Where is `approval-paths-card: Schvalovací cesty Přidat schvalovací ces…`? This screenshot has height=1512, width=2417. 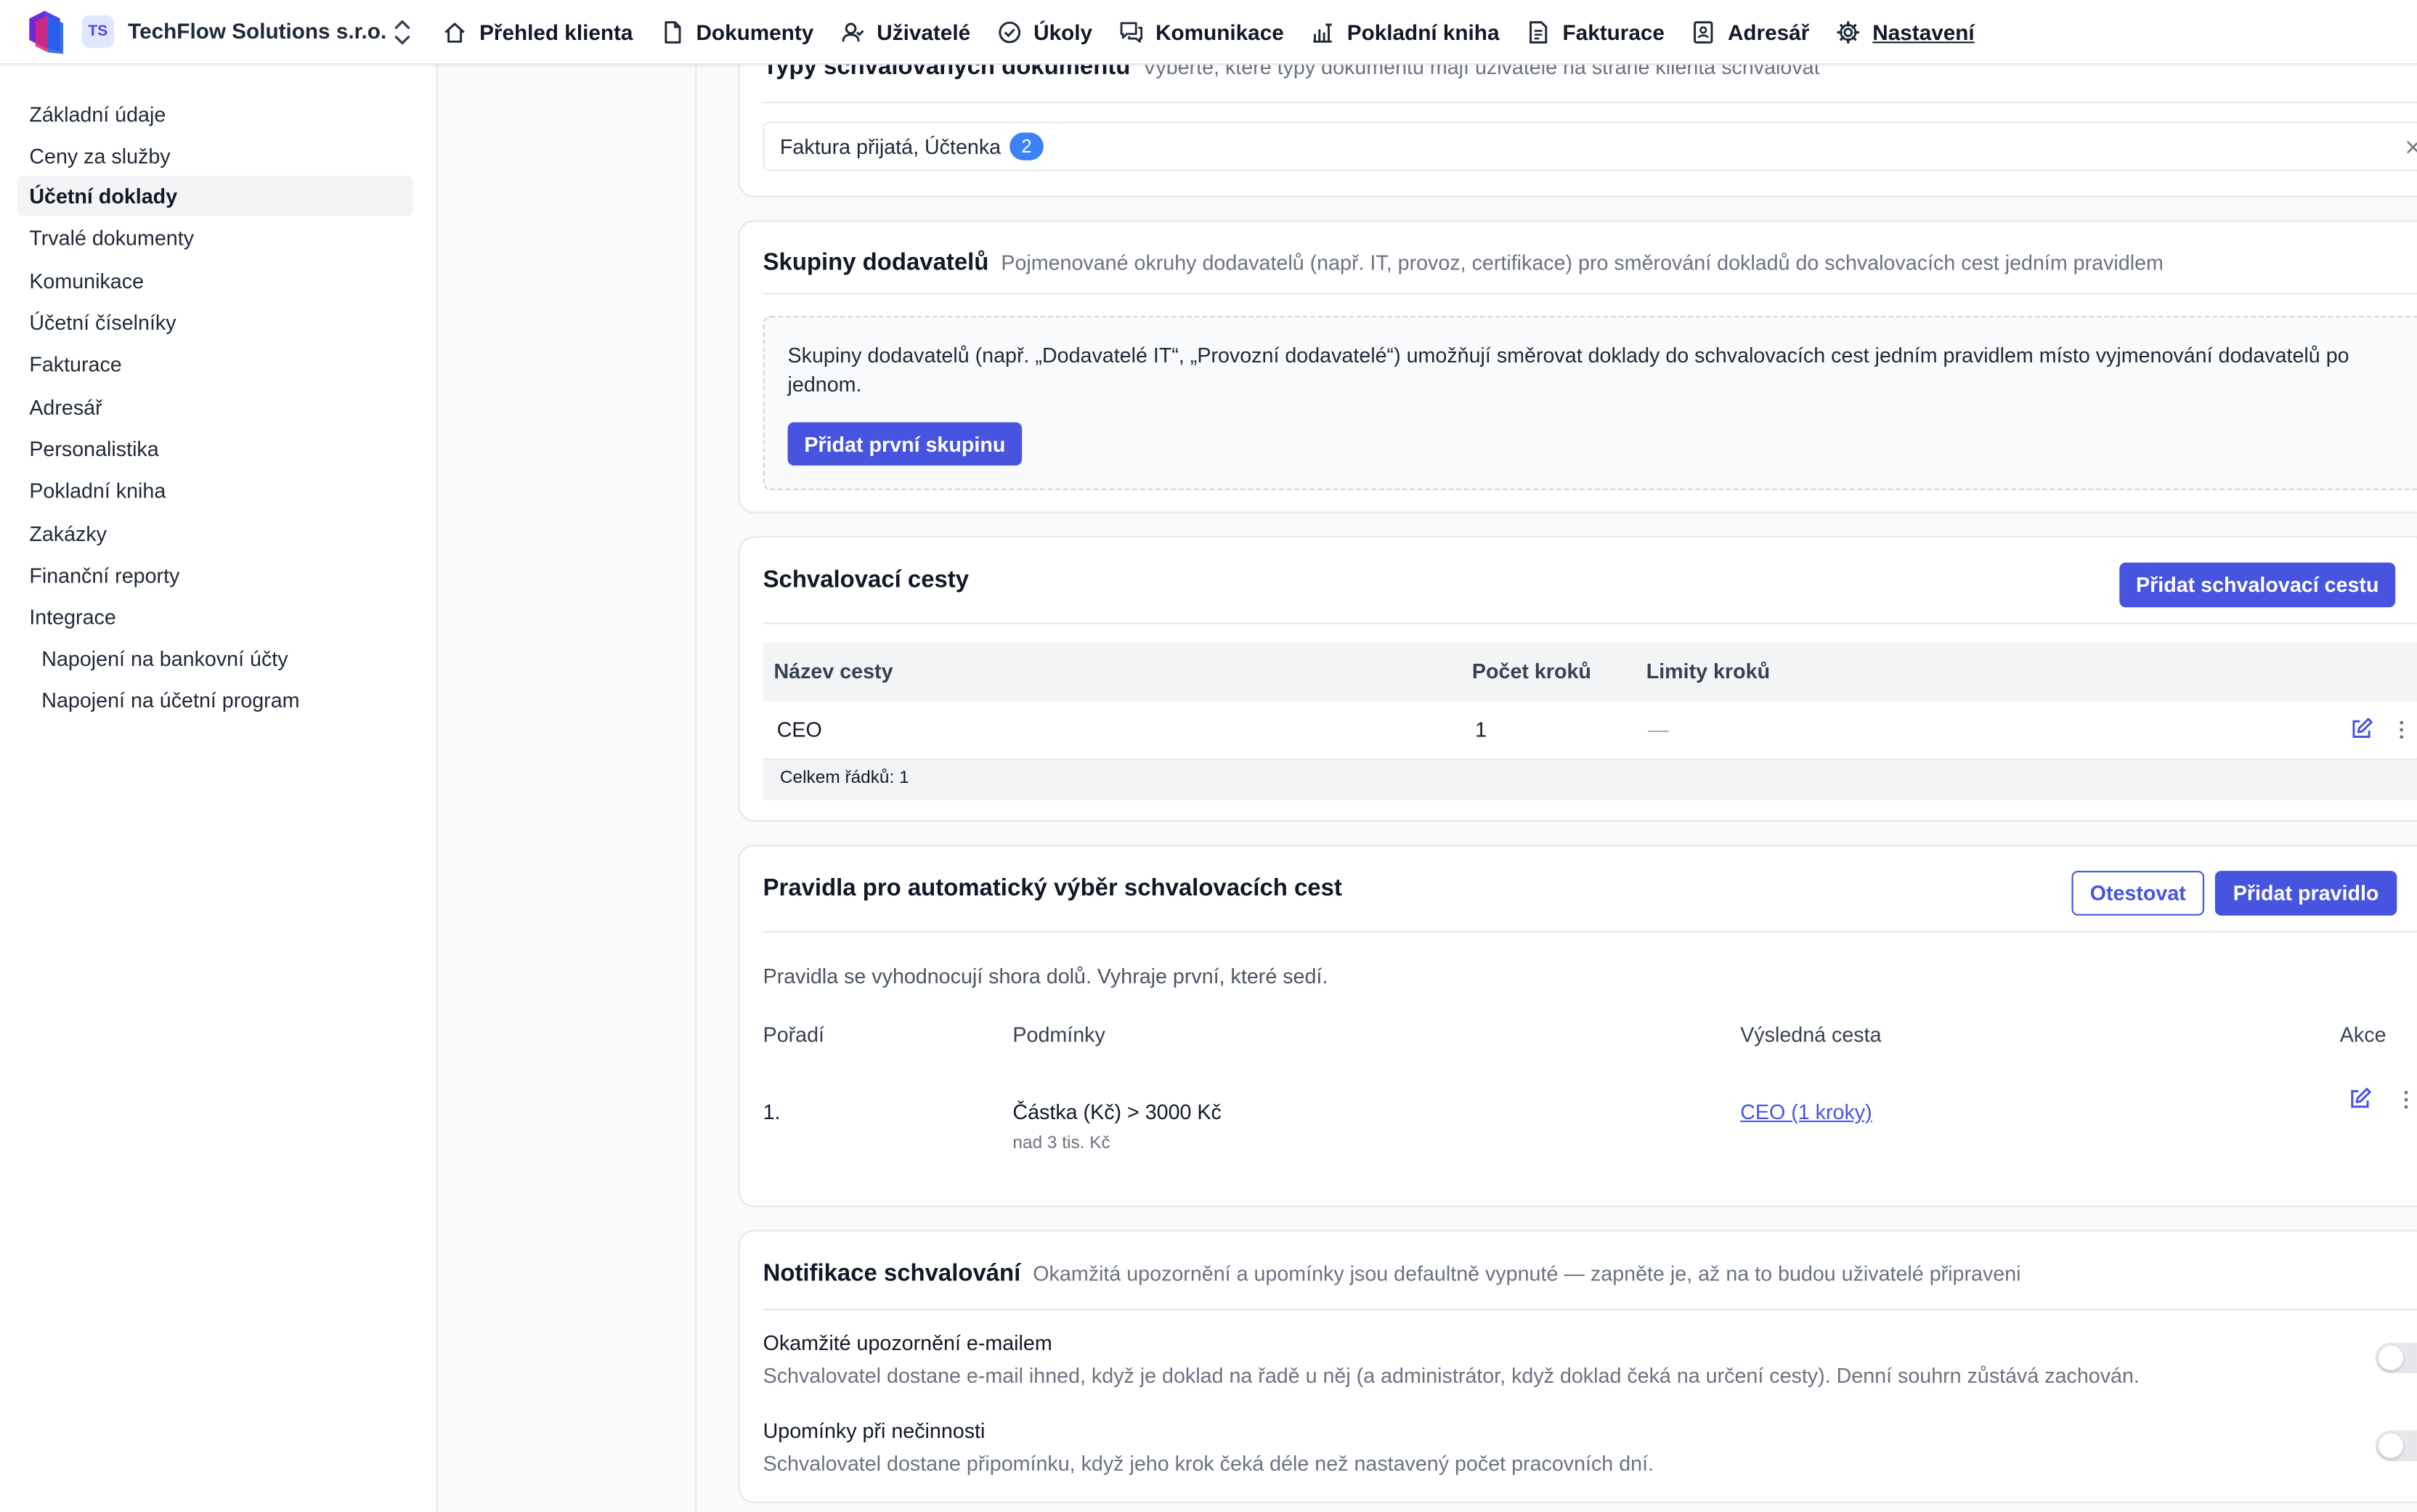
approval-paths-card: Schvalovací cesty Přidat schvalovací ces… is located at coordinates (1577, 679).